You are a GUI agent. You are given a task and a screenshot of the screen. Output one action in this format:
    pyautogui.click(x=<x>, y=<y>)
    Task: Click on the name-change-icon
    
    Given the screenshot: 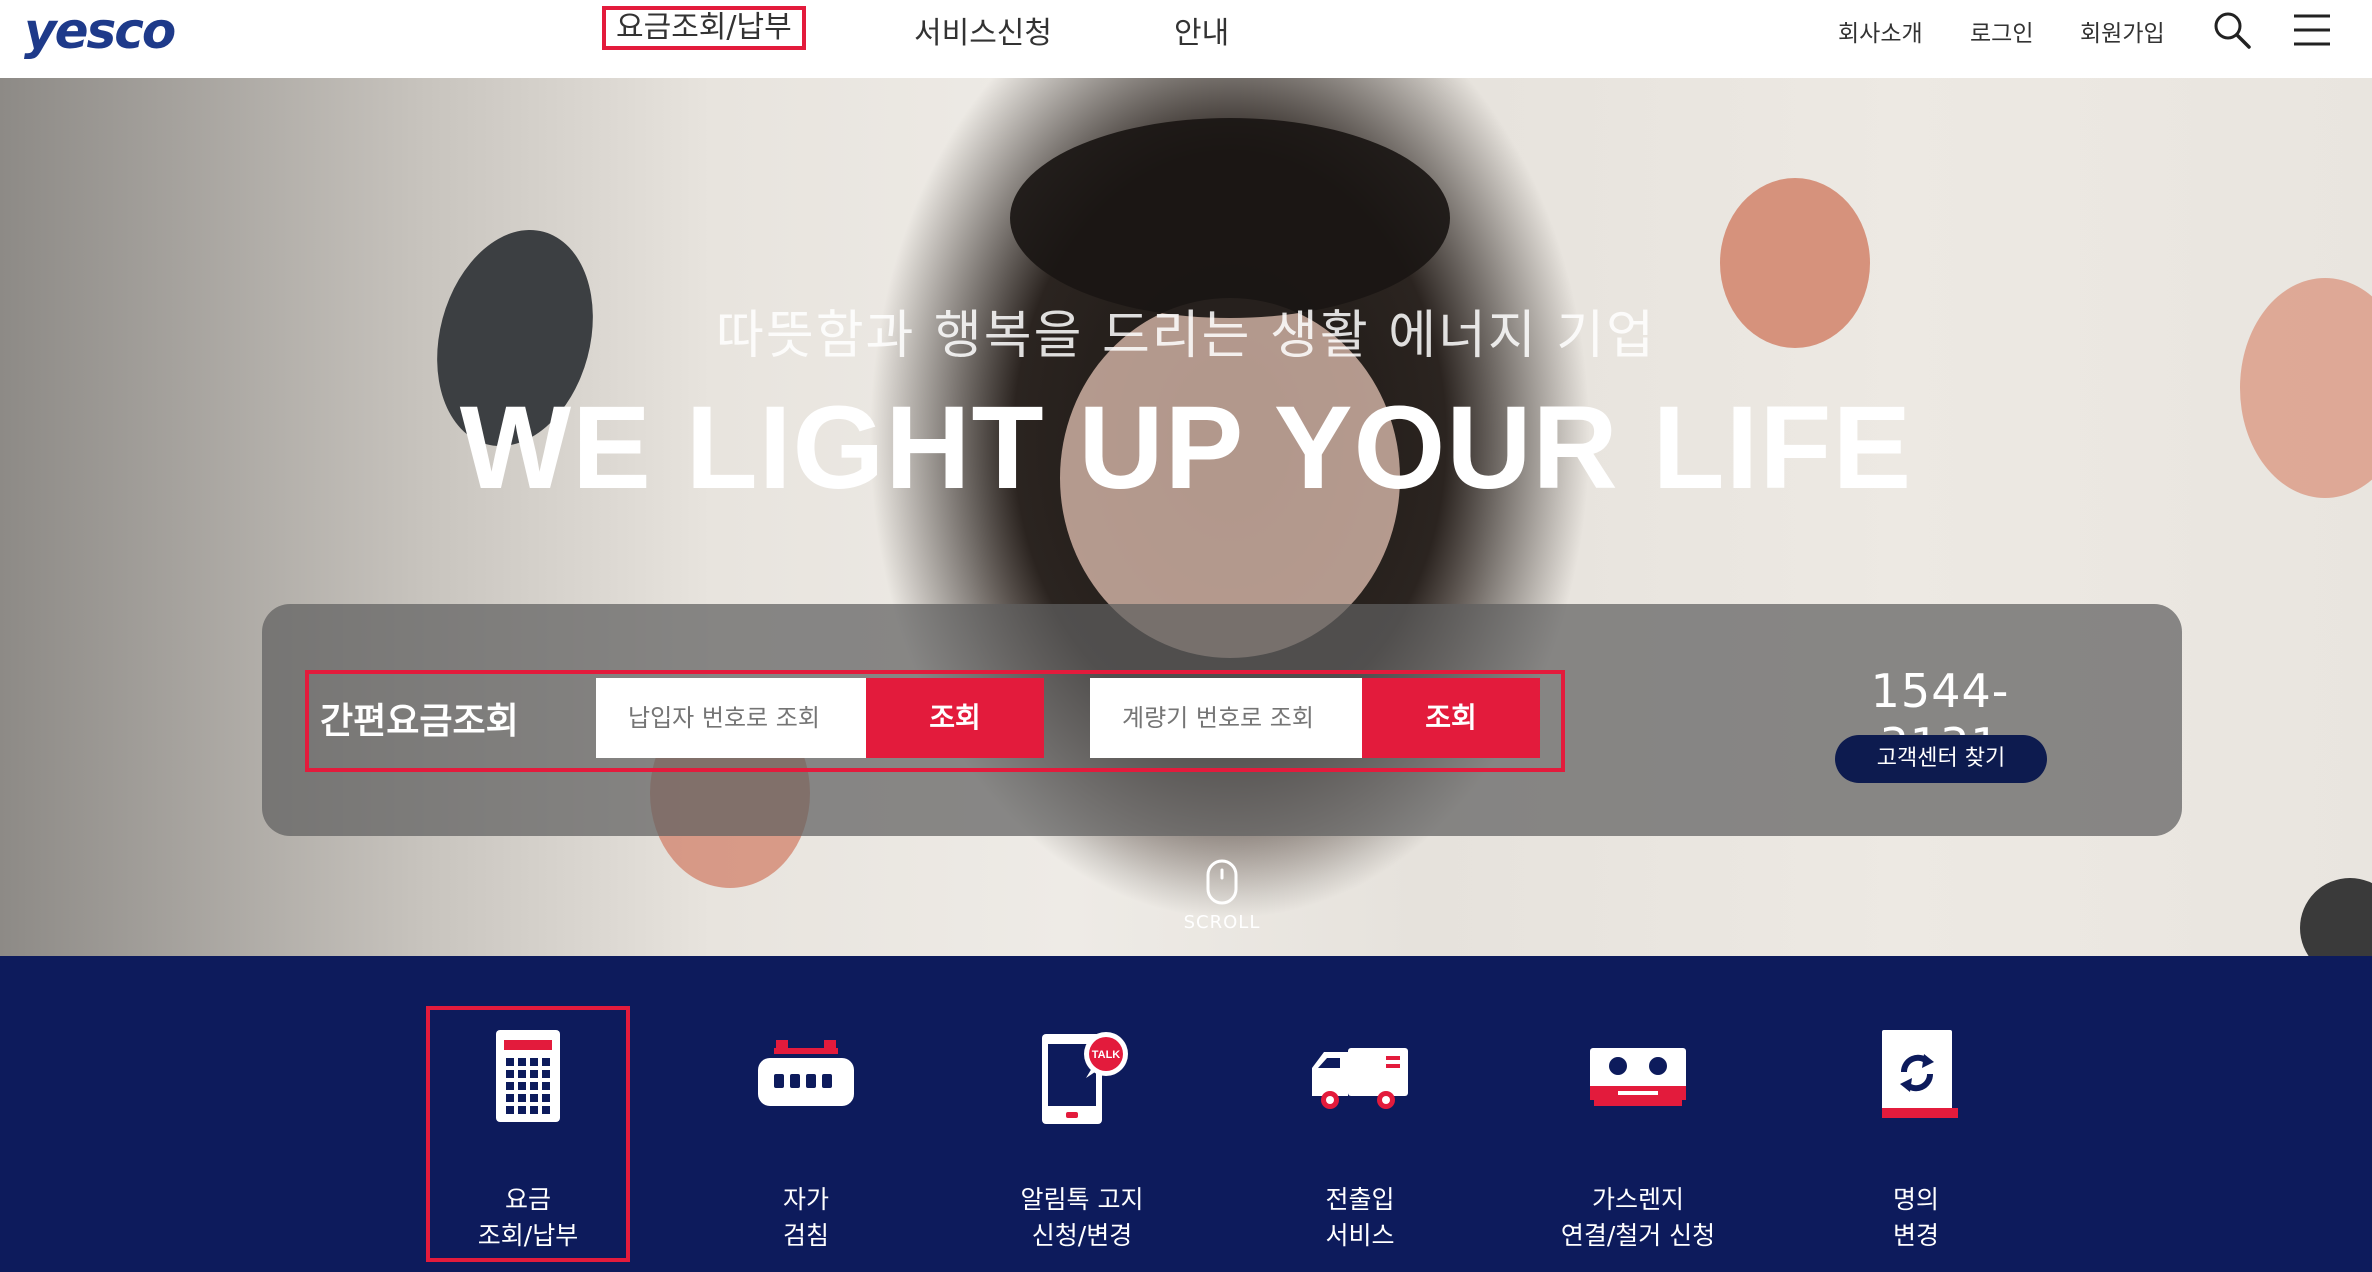 What is the action you would take?
    pyautogui.click(x=1920, y=1074)
    